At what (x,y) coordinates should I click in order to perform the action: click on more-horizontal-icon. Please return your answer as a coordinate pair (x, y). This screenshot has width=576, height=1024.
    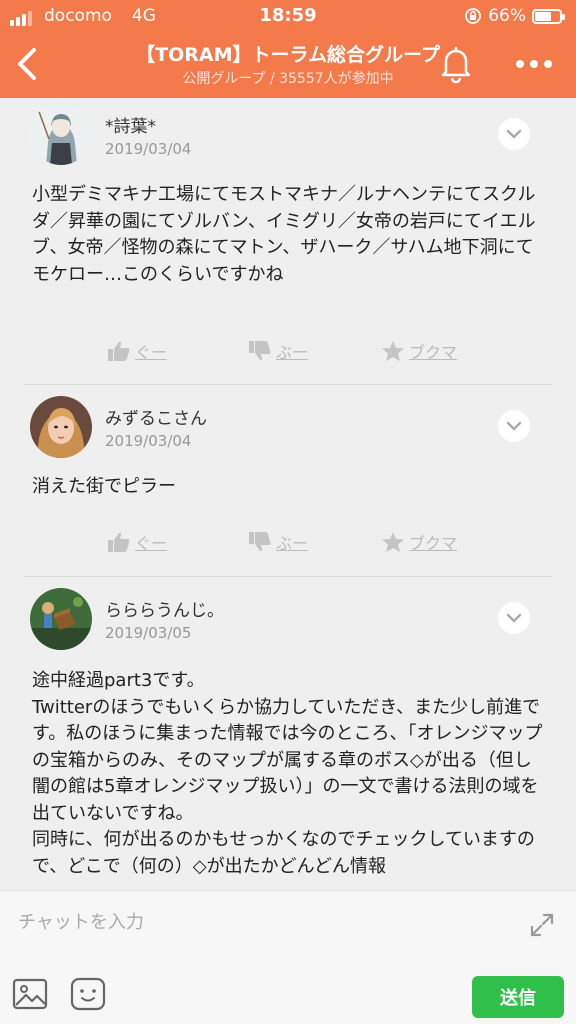
    Looking at the image, I should click on (534, 64).